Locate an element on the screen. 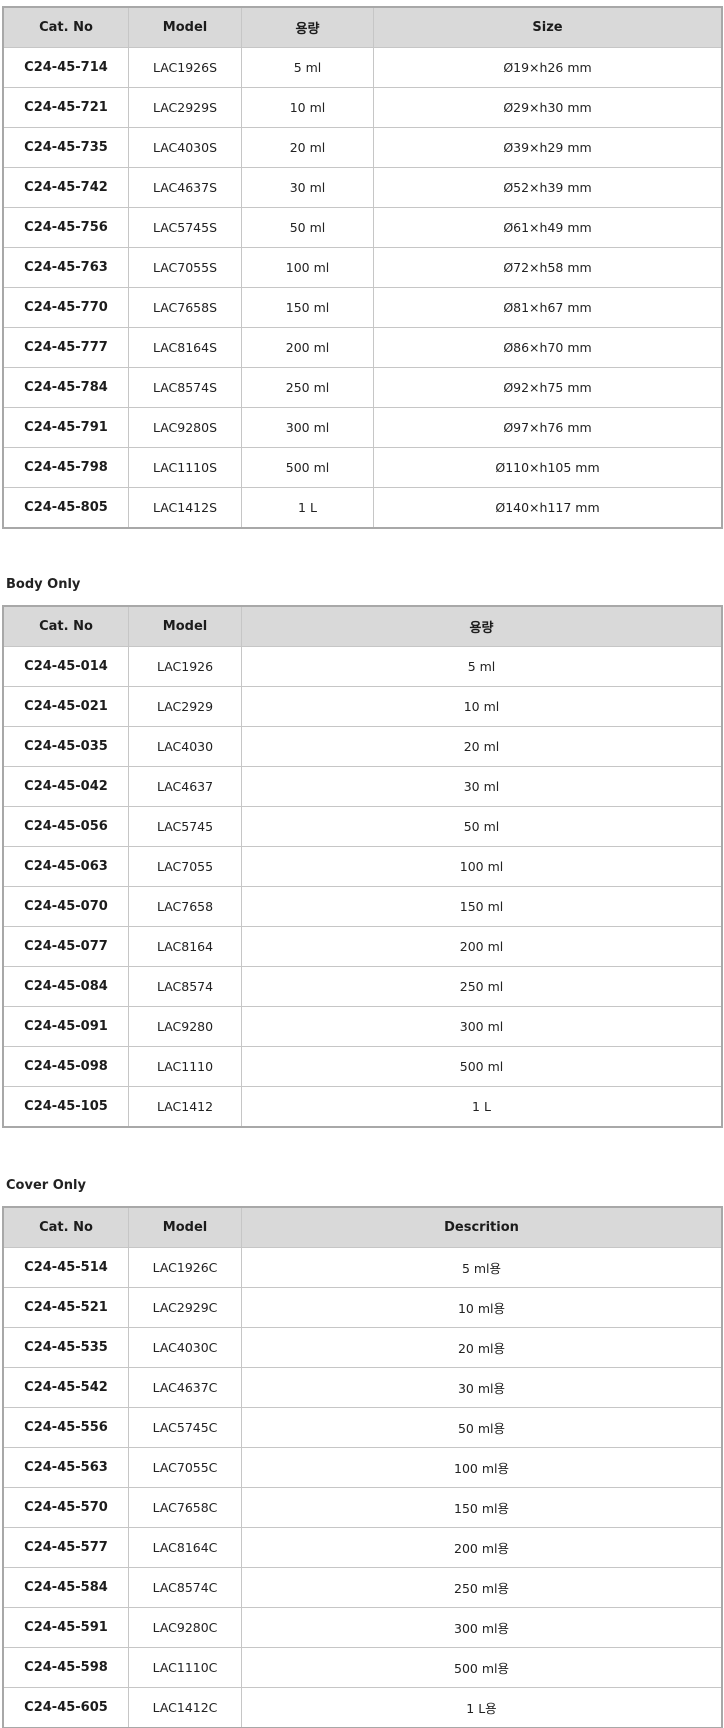 The width and height of the screenshot is (724, 1728). model-cell: LAC1412S is located at coordinates (185, 507).